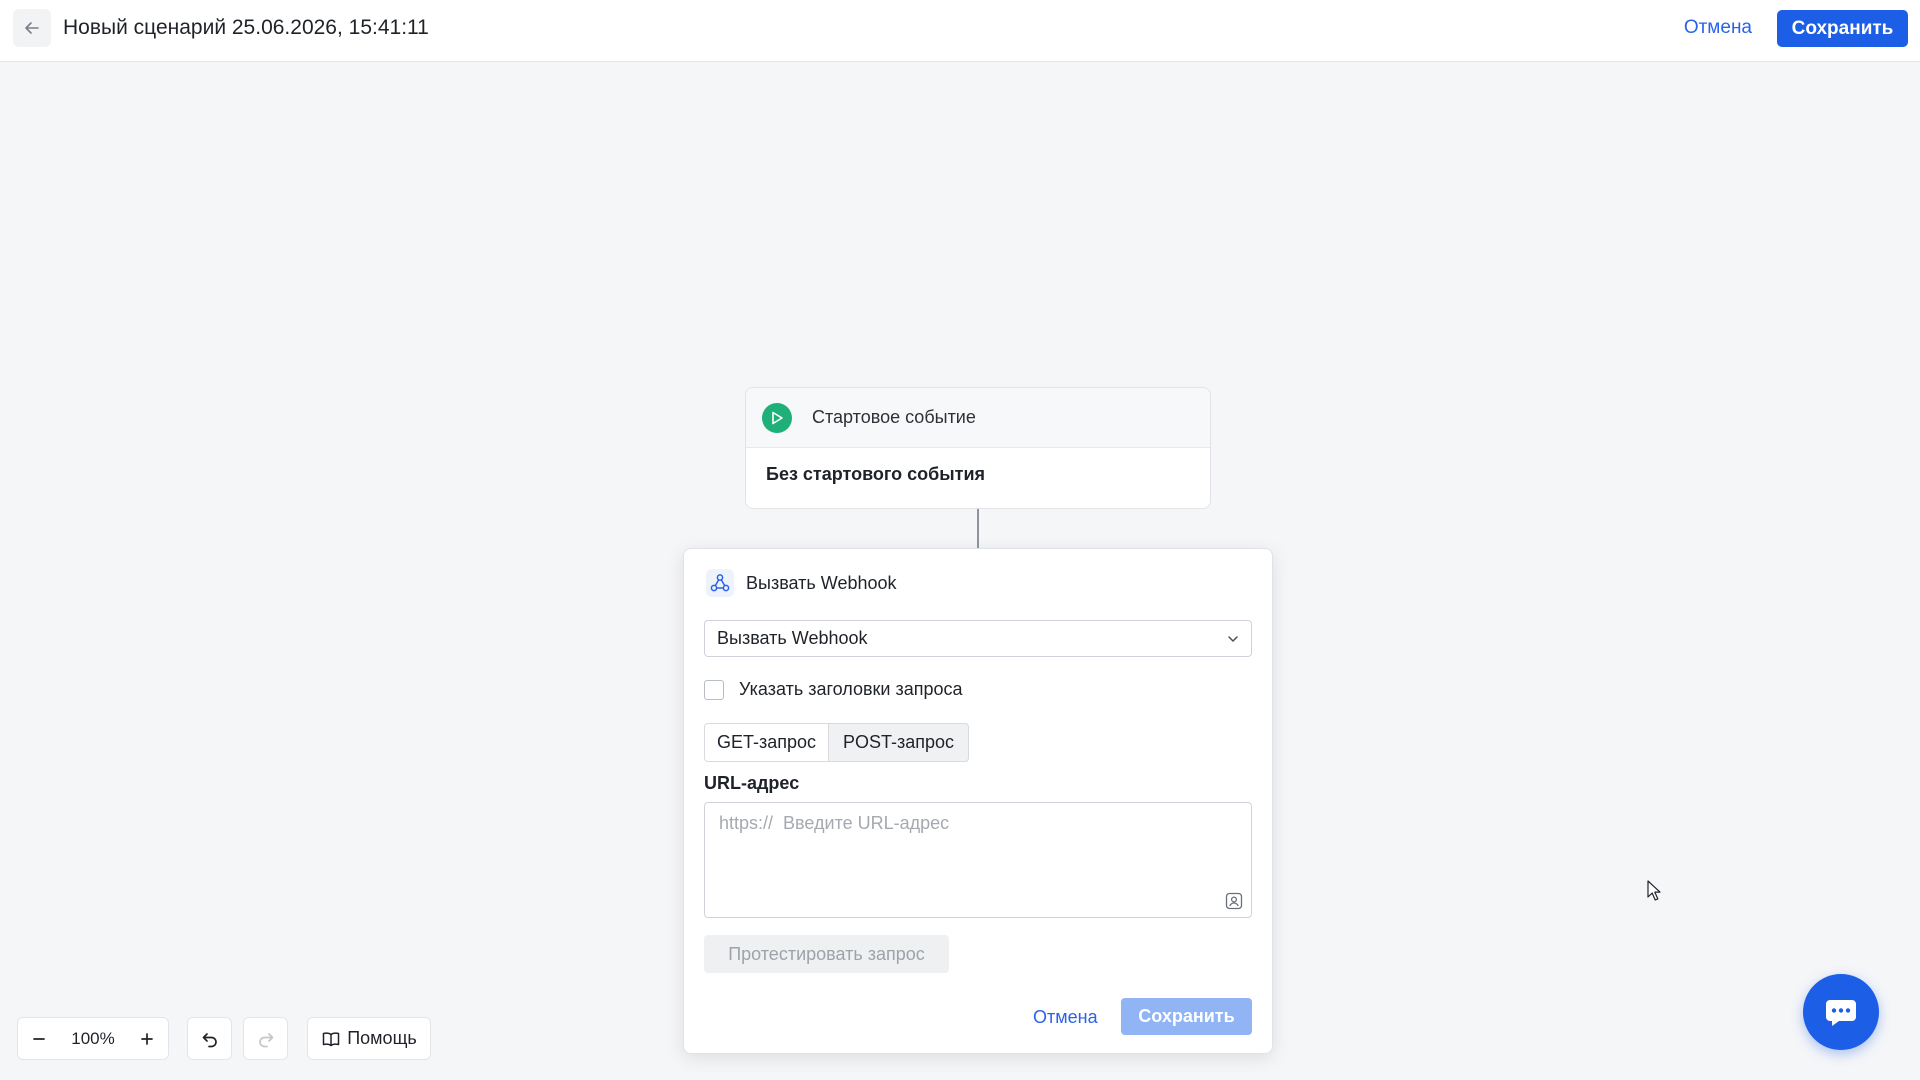  What do you see at coordinates (792, 638) in the screenshot?
I see `action-select-value: Вызвать Webhook` at bounding box center [792, 638].